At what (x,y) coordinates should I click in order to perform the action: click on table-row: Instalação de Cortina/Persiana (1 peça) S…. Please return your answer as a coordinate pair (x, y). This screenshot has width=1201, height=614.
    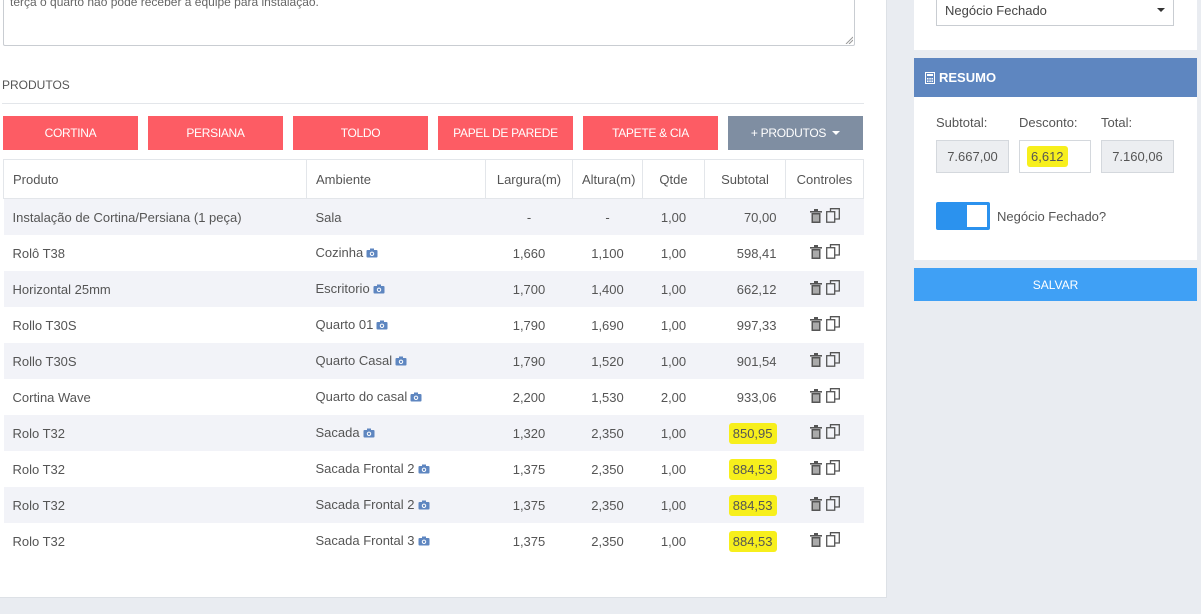
    Looking at the image, I should click on (433, 216).